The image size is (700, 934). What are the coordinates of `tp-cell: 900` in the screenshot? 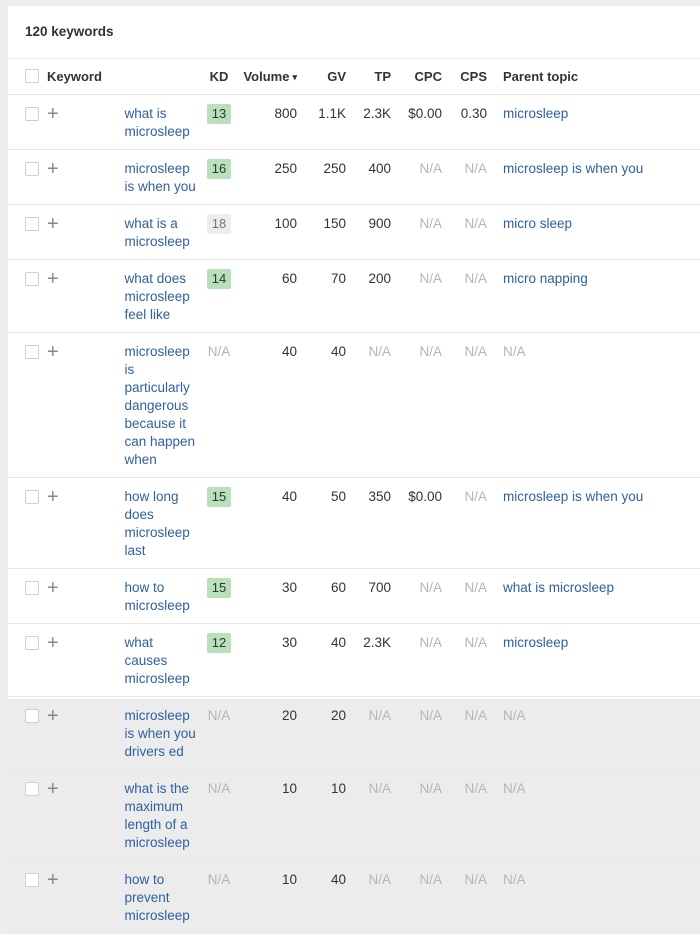 It's located at (368, 232).